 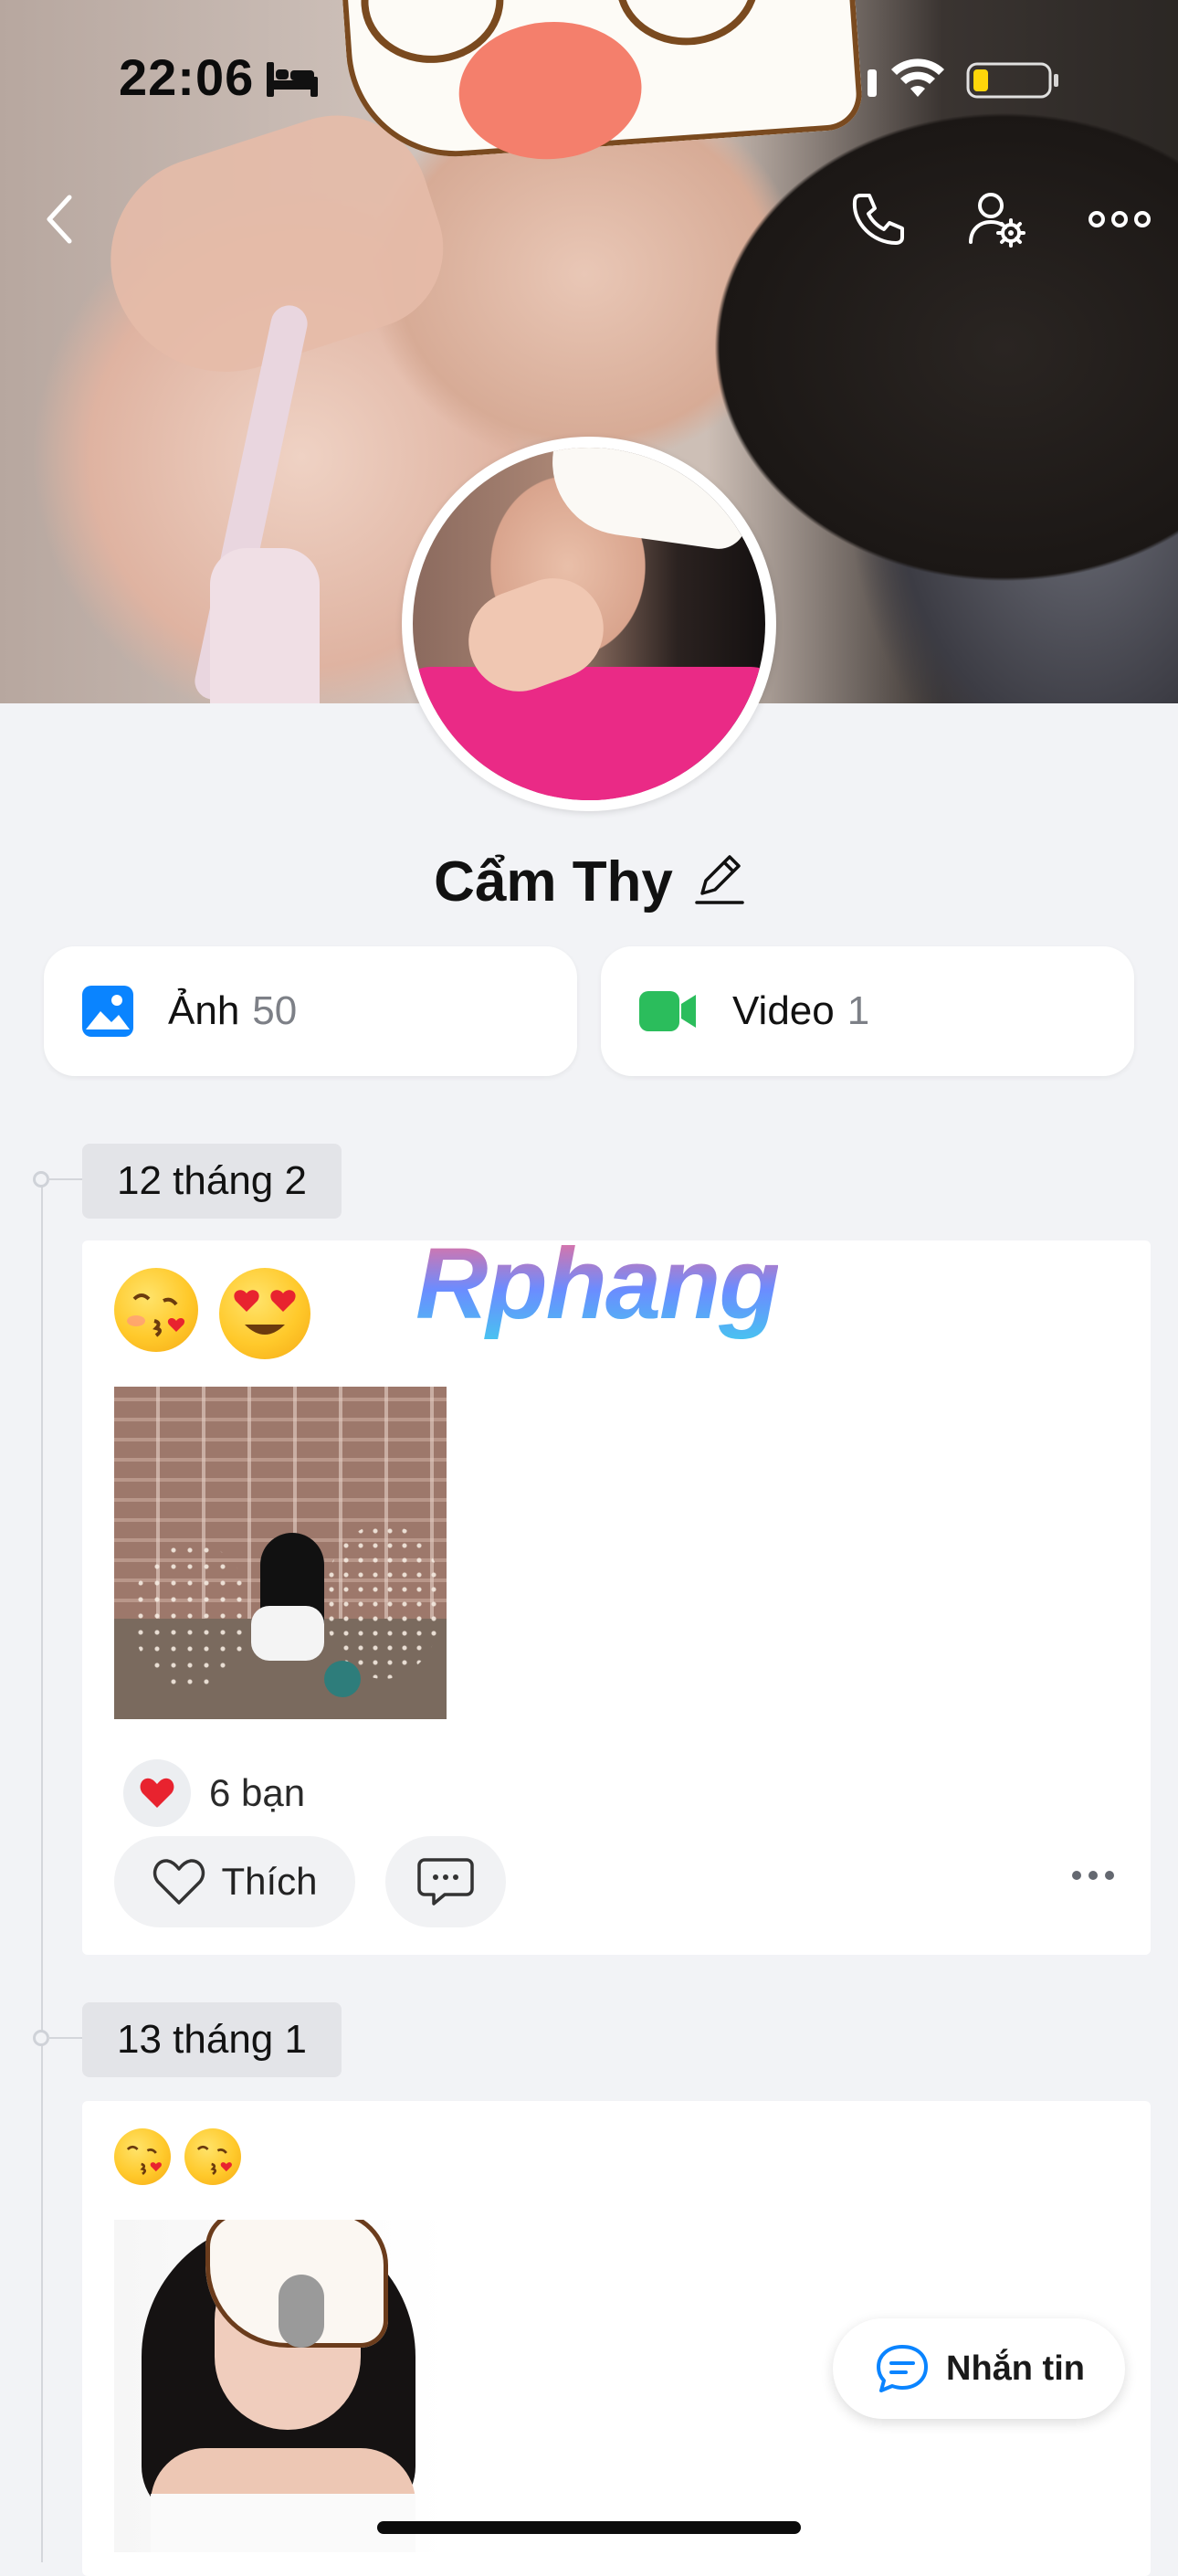 I want to click on chevron-left-icon, so click(x=60, y=219).